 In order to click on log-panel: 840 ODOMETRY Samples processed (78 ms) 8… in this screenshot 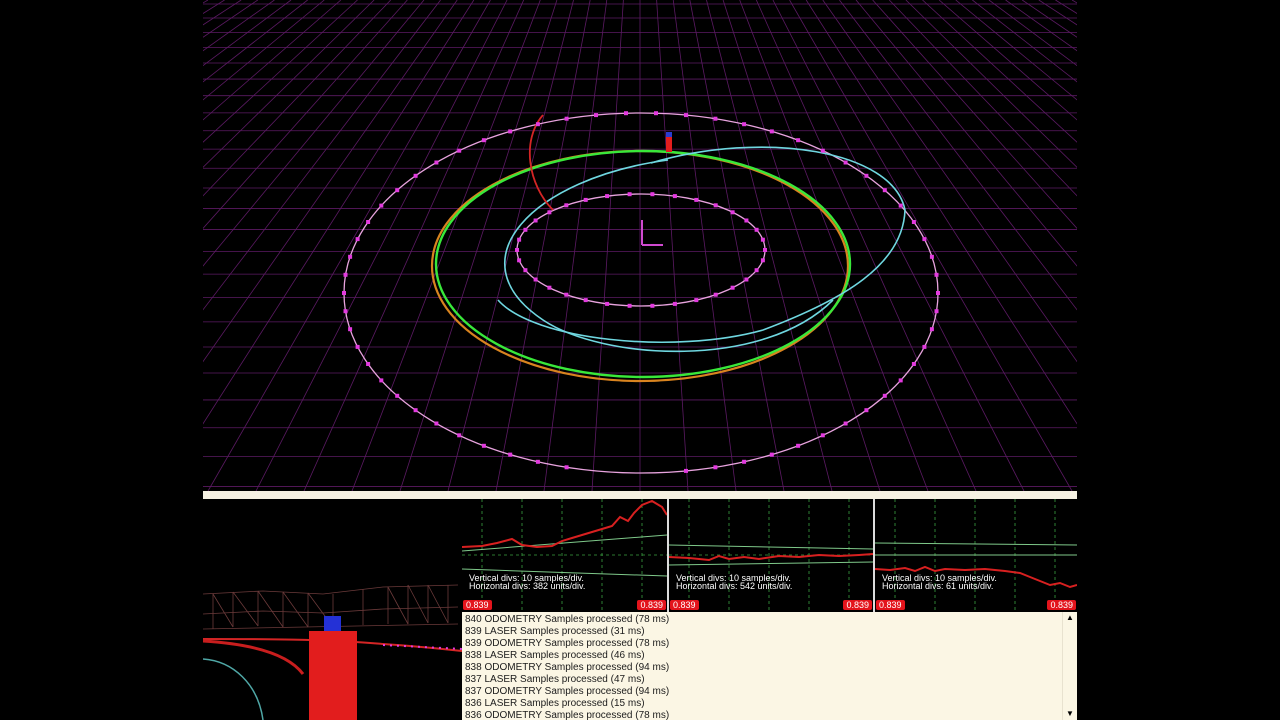, I will do `click(769, 666)`.